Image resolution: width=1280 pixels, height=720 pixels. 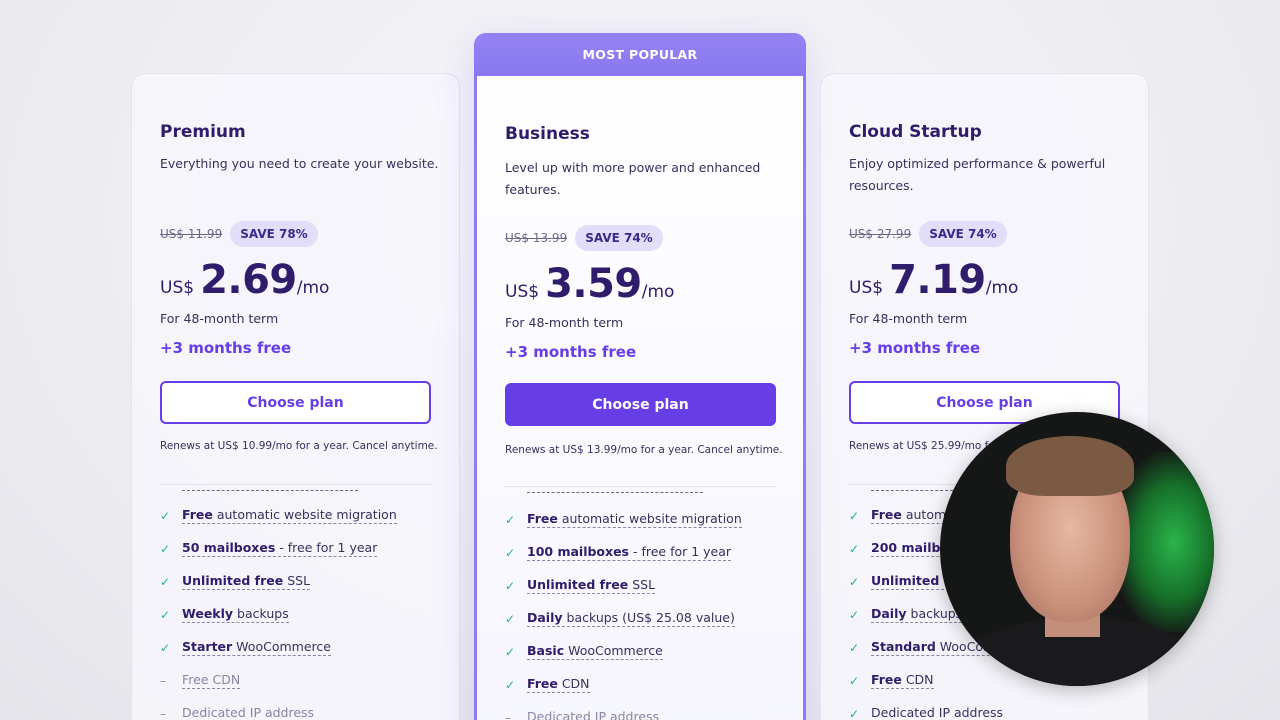 I want to click on feature-highlight: 100 mailboxes, so click(x=578, y=551).